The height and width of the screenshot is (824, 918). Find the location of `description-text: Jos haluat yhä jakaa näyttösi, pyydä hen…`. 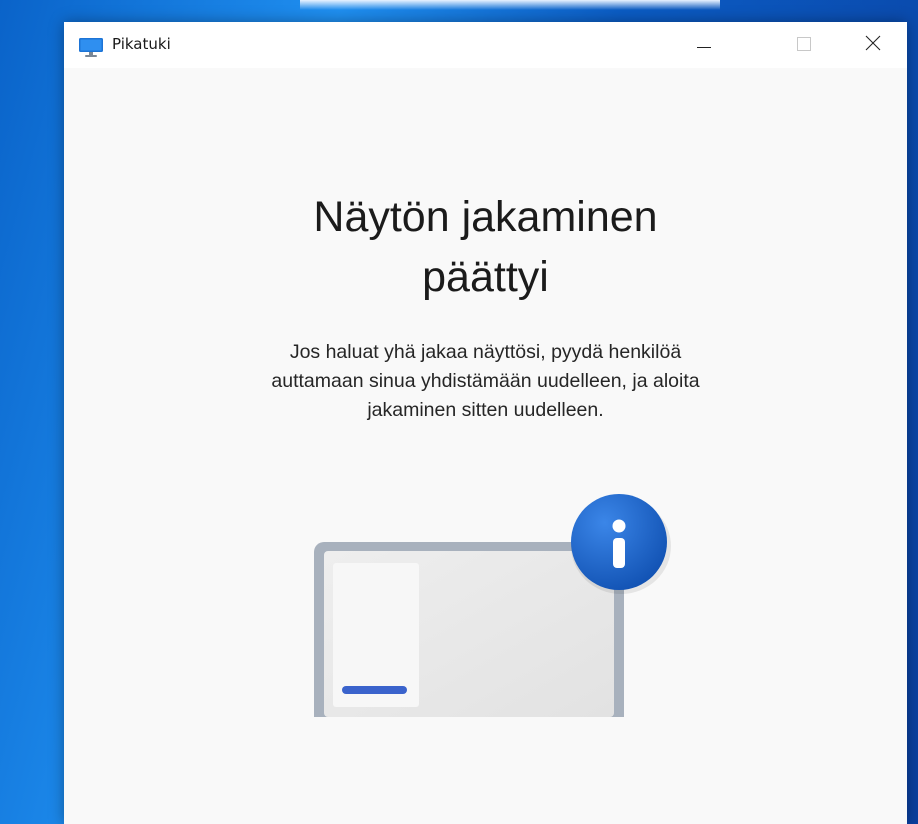

description-text: Jos haluat yhä jakaa näyttösi, pyydä hen… is located at coordinates (485, 381).